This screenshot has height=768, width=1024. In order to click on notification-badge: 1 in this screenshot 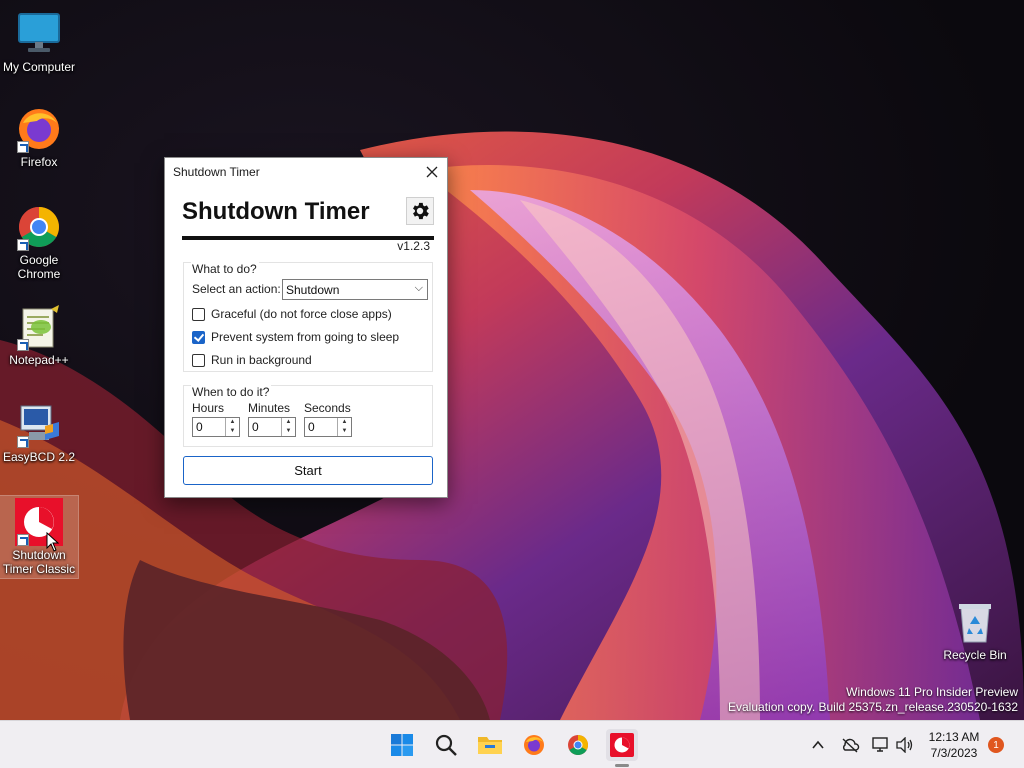, I will do `click(996, 745)`.